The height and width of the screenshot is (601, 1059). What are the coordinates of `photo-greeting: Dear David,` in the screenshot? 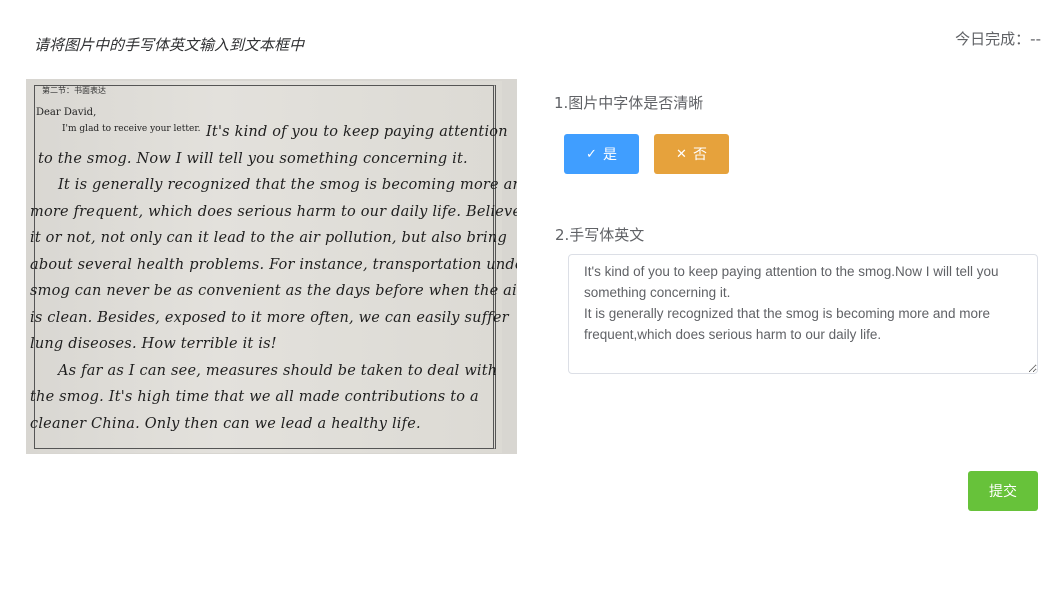 It's located at (66, 112).